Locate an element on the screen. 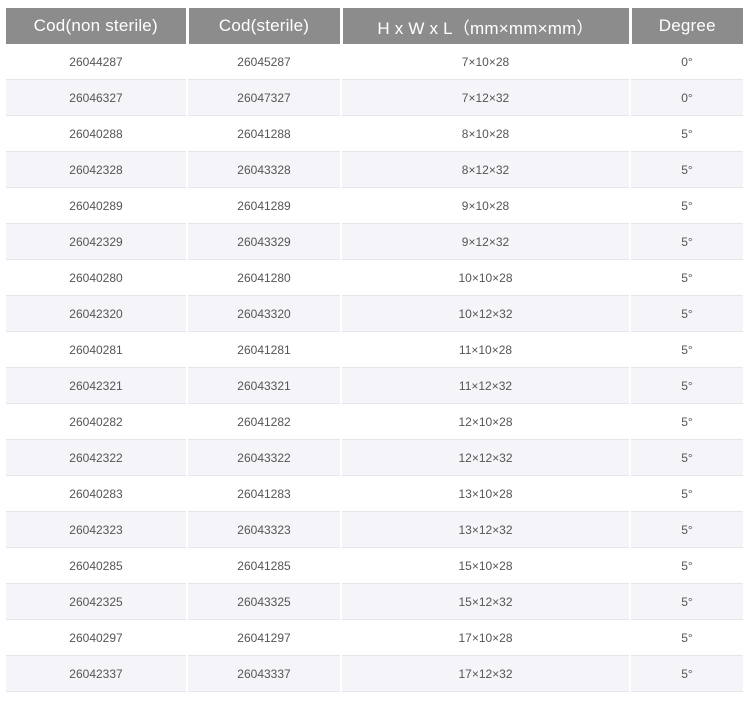 This screenshot has width=750, height=705. table-row: 26042323 26043323 13×12×32 5° is located at coordinates (374, 529).